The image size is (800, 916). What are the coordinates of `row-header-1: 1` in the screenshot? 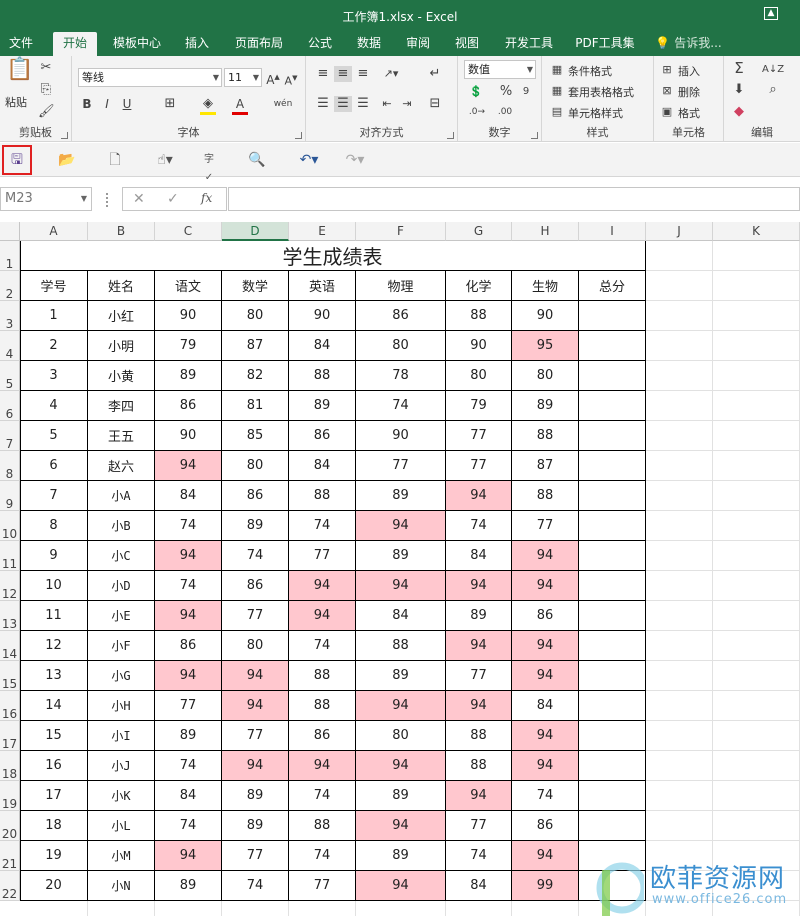 It's located at (10, 256).